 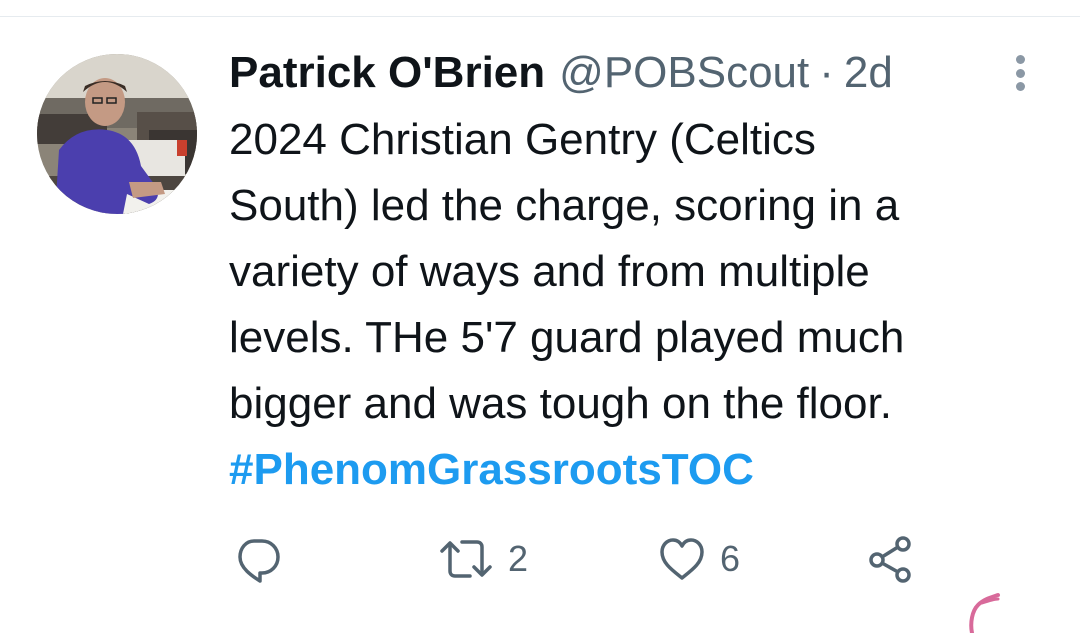 I want to click on more-vertical-icon, so click(x=1020, y=59).